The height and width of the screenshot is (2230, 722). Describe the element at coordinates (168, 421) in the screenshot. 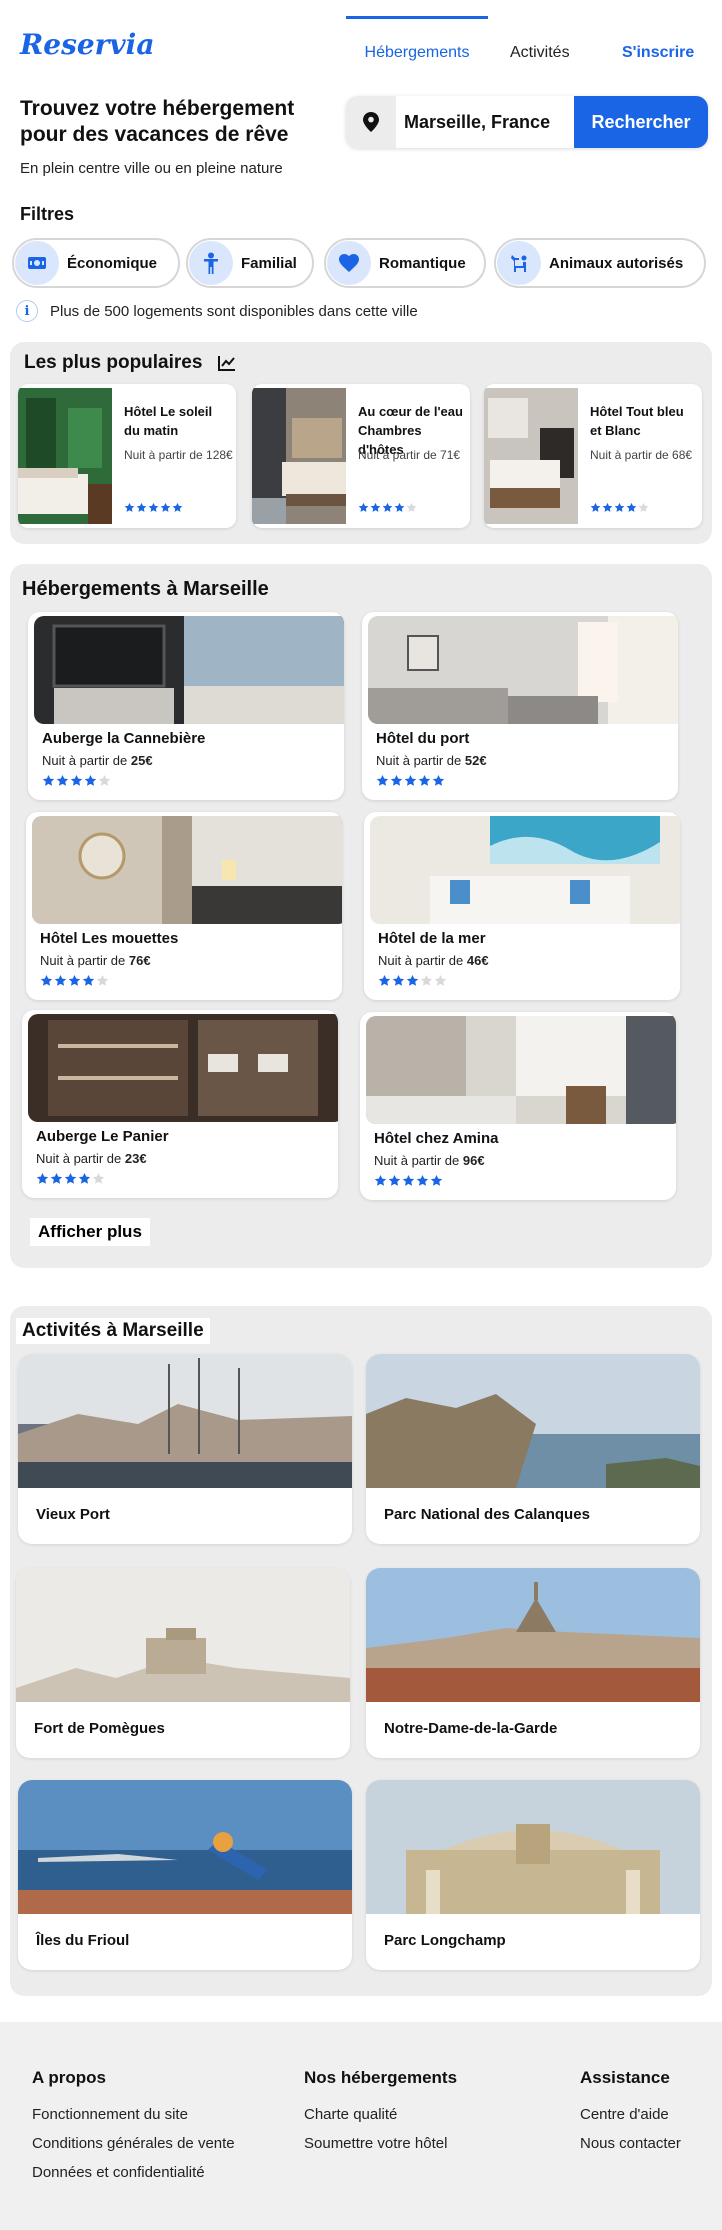

I see `popular-hotel-name: Hôtel Le soleil du matin` at that location.